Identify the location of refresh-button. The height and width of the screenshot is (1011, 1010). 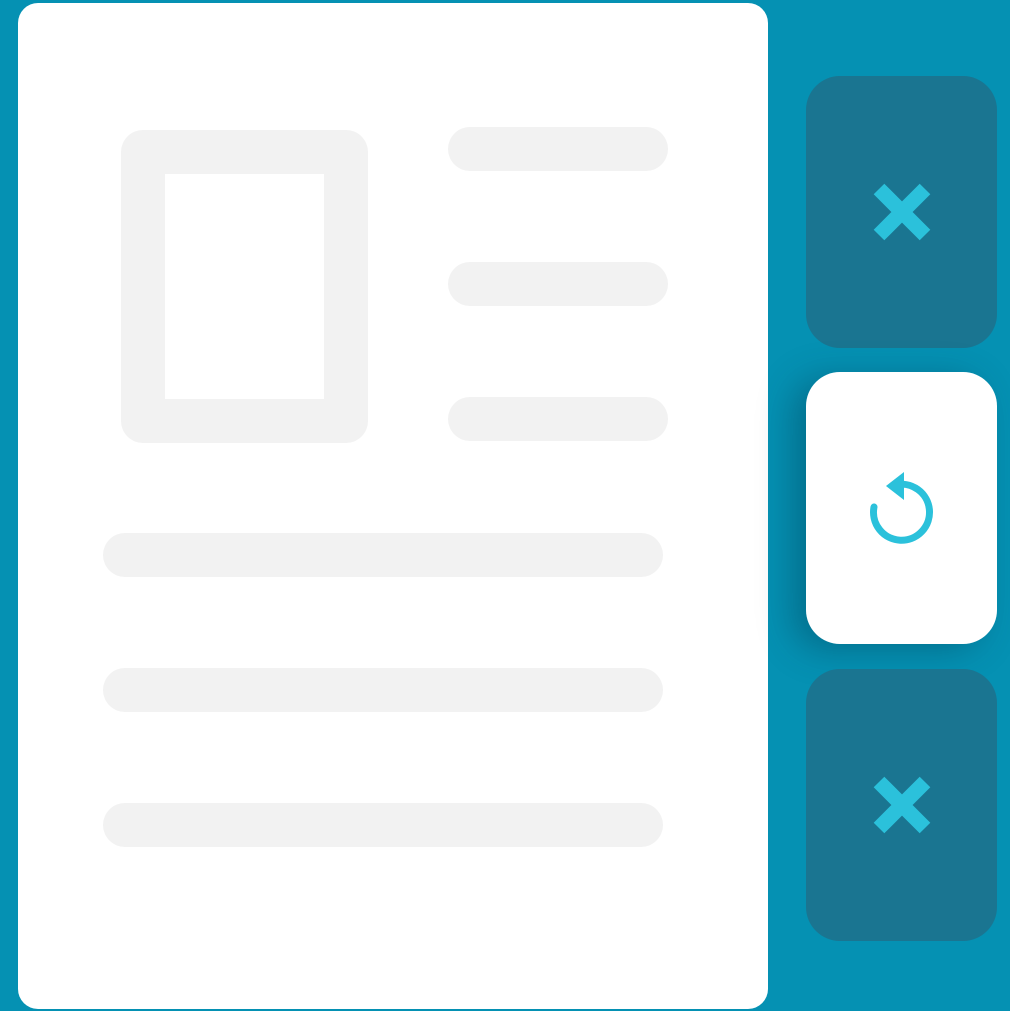
(901, 508).